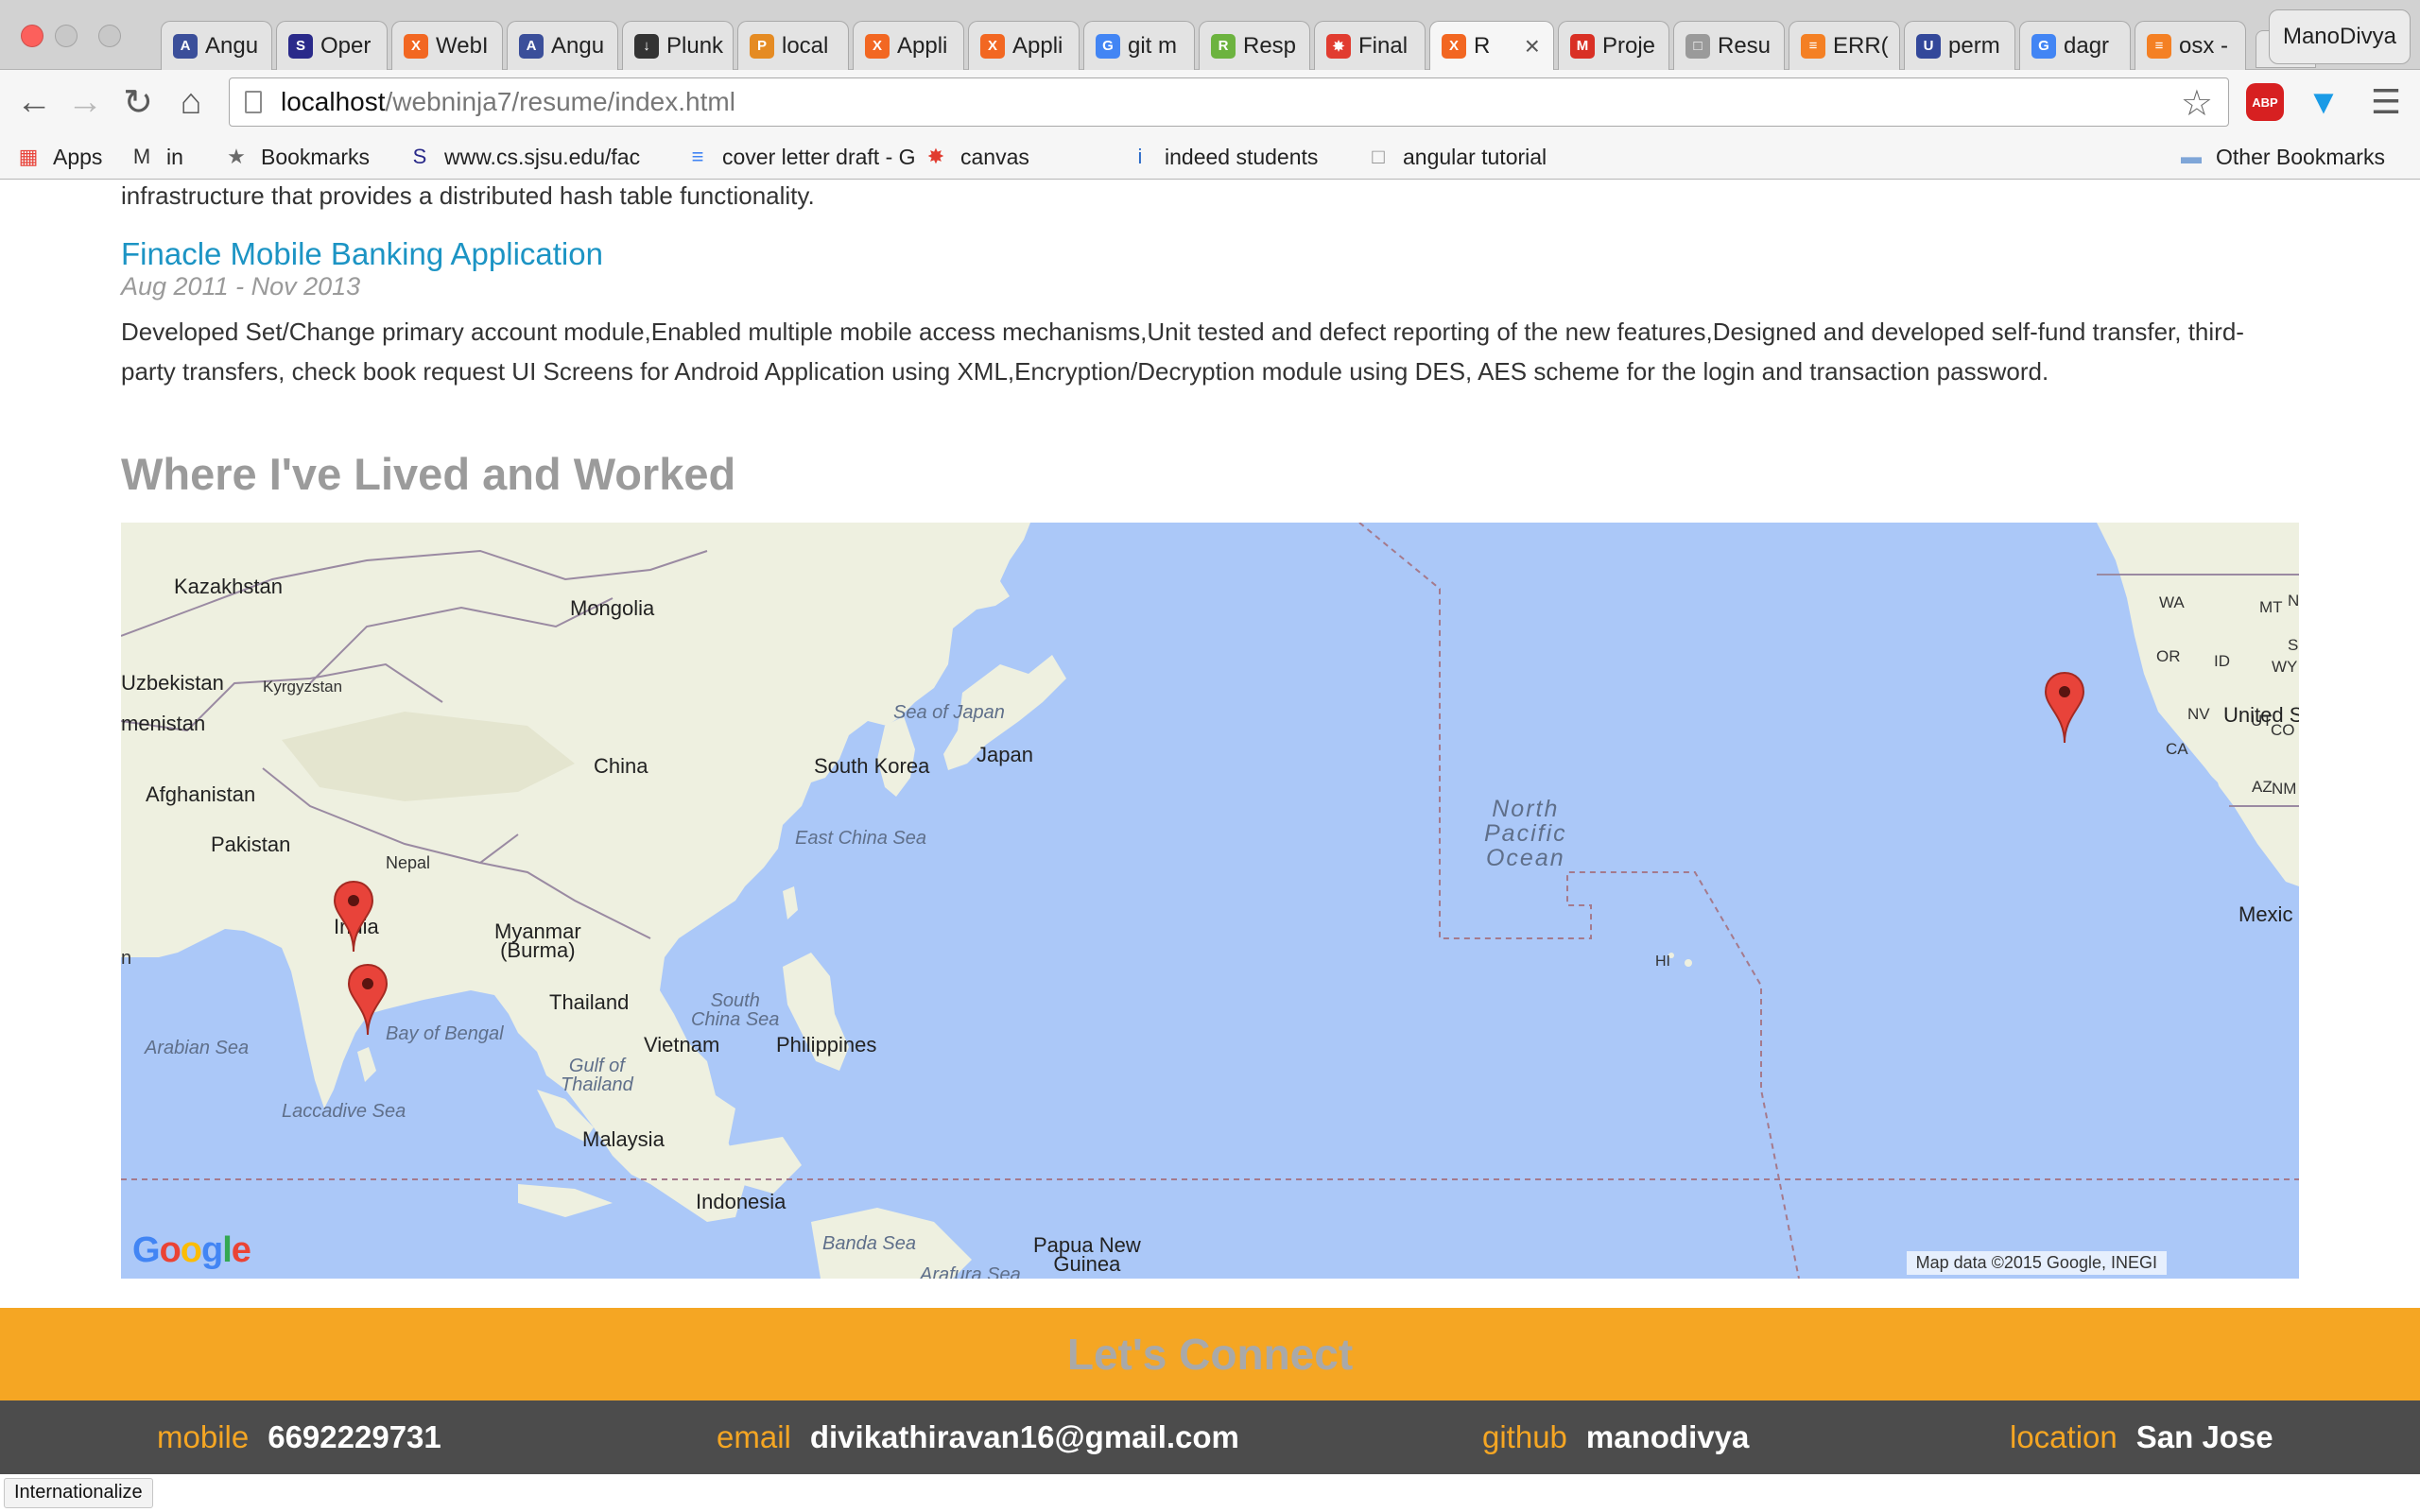 Image resolution: width=2420 pixels, height=1512 pixels. What do you see at coordinates (2204, 1436) in the screenshot?
I see `contact-location-value: San Jose` at bounding box center [2204, 1436].